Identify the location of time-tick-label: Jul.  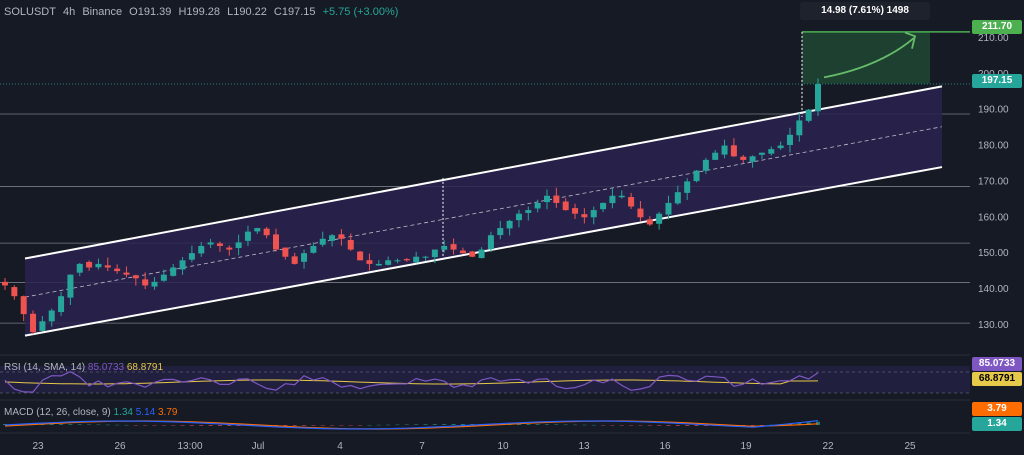
(258, 446).